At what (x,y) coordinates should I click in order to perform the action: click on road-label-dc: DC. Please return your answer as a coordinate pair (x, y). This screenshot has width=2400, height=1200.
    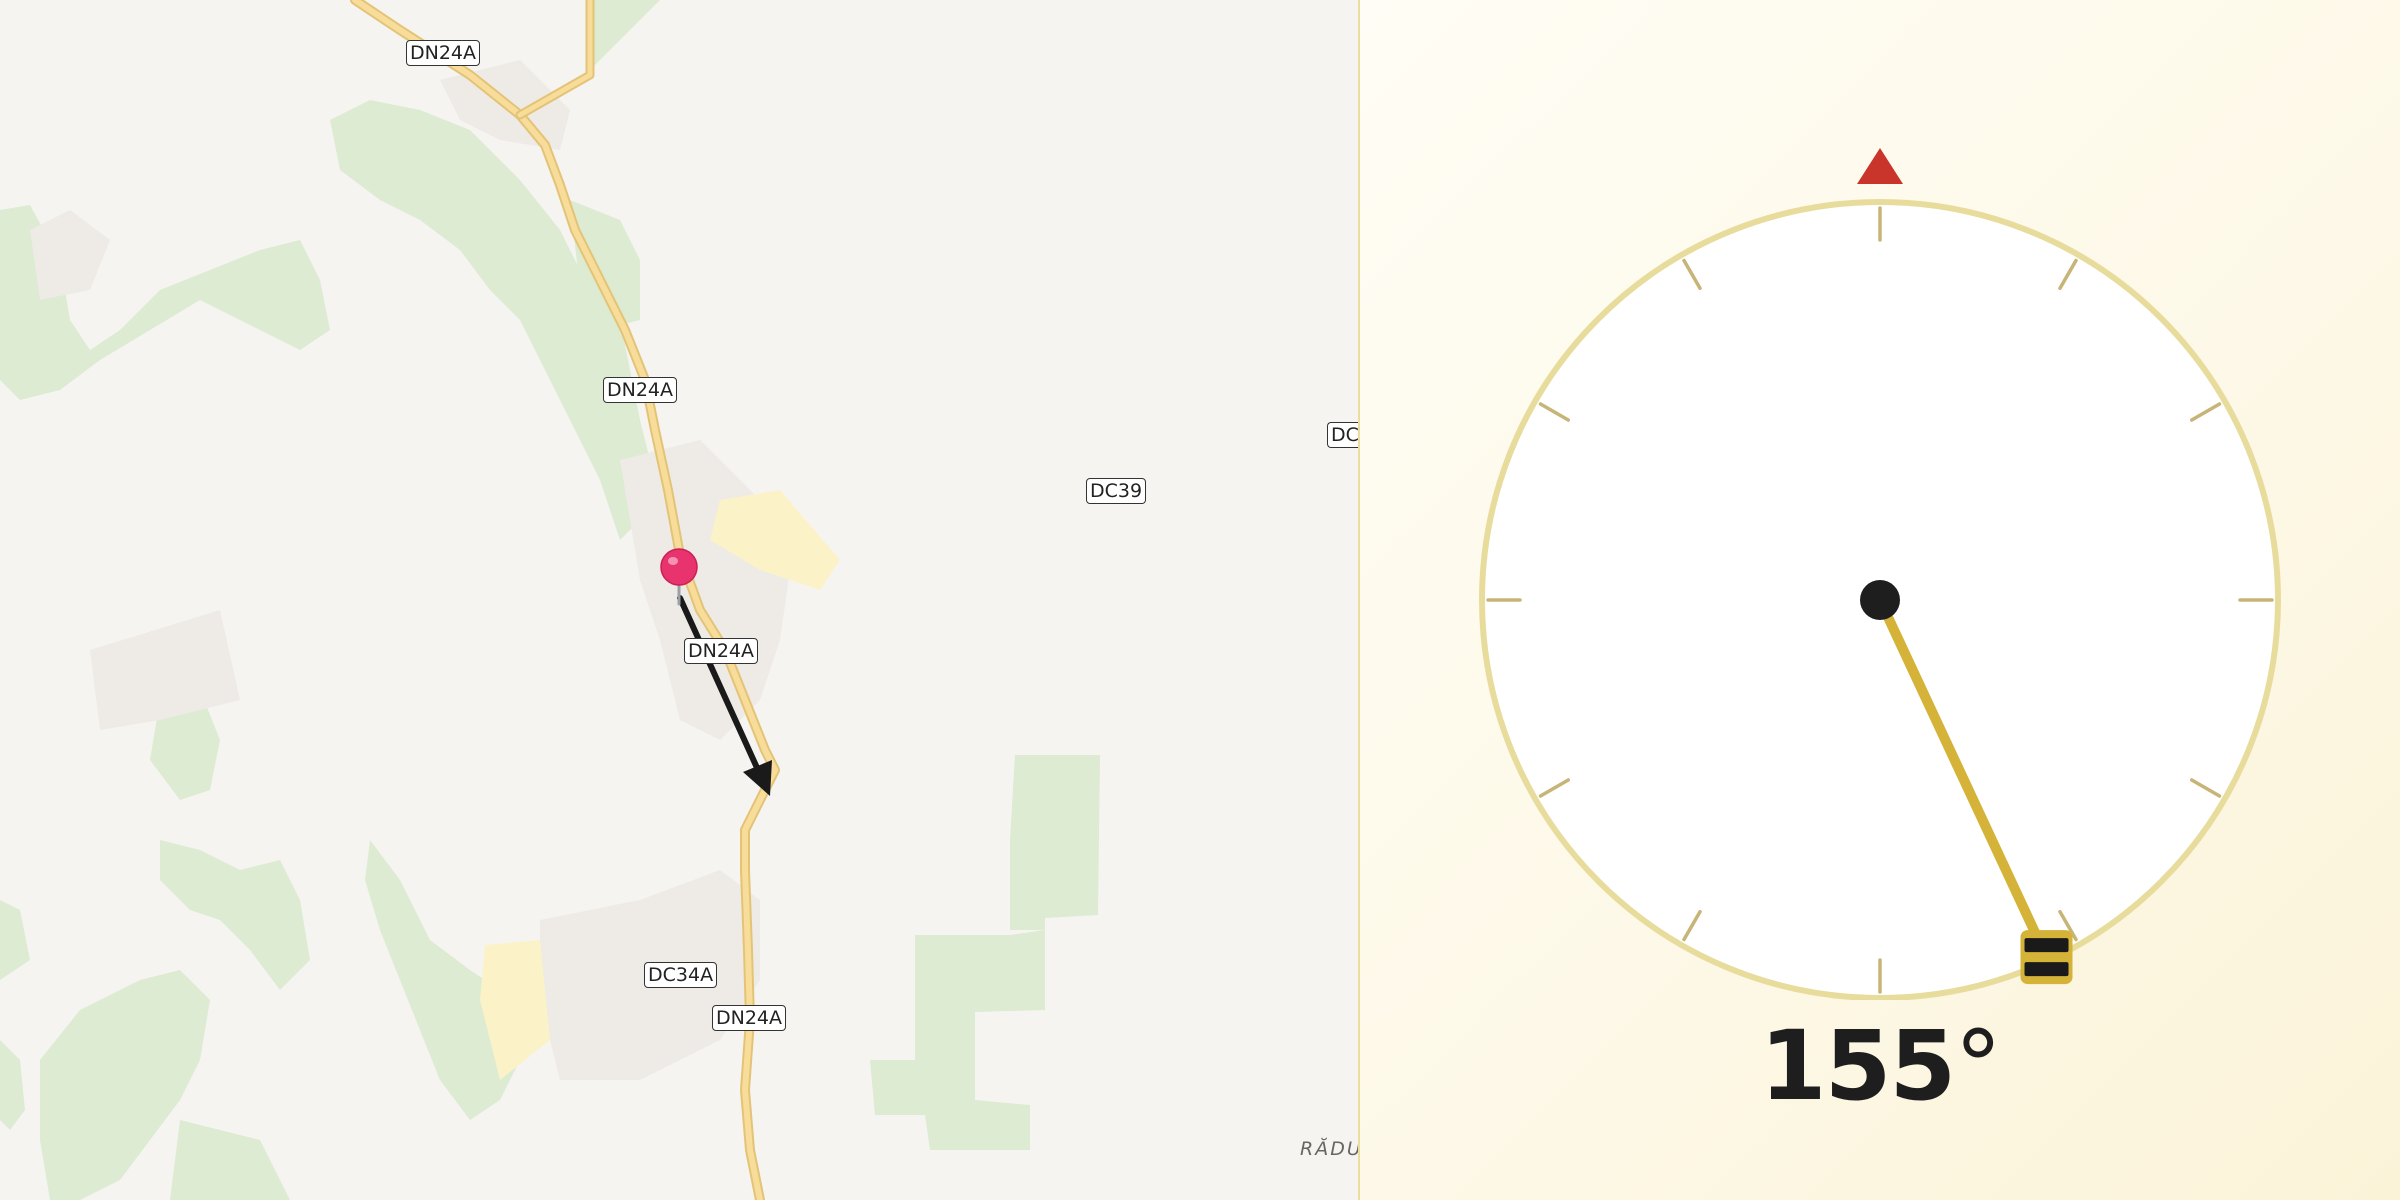
    Looking at the image, I should click on (1342, 435).